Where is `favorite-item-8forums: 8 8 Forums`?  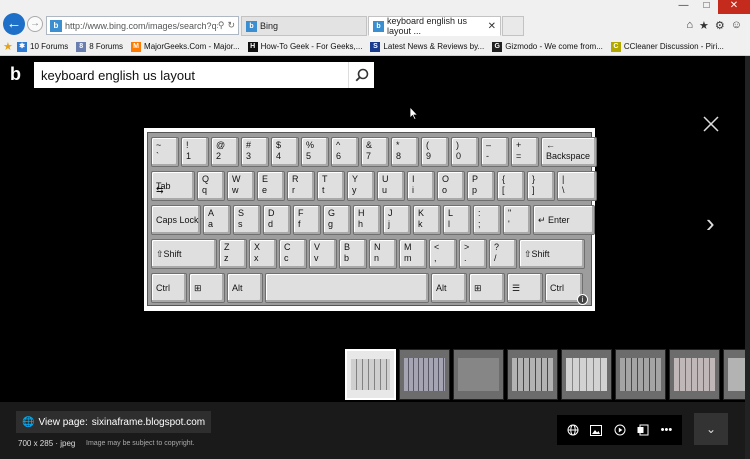
favorite-item-8forums: 8 8 Forums is located at coordinates (99, 46).